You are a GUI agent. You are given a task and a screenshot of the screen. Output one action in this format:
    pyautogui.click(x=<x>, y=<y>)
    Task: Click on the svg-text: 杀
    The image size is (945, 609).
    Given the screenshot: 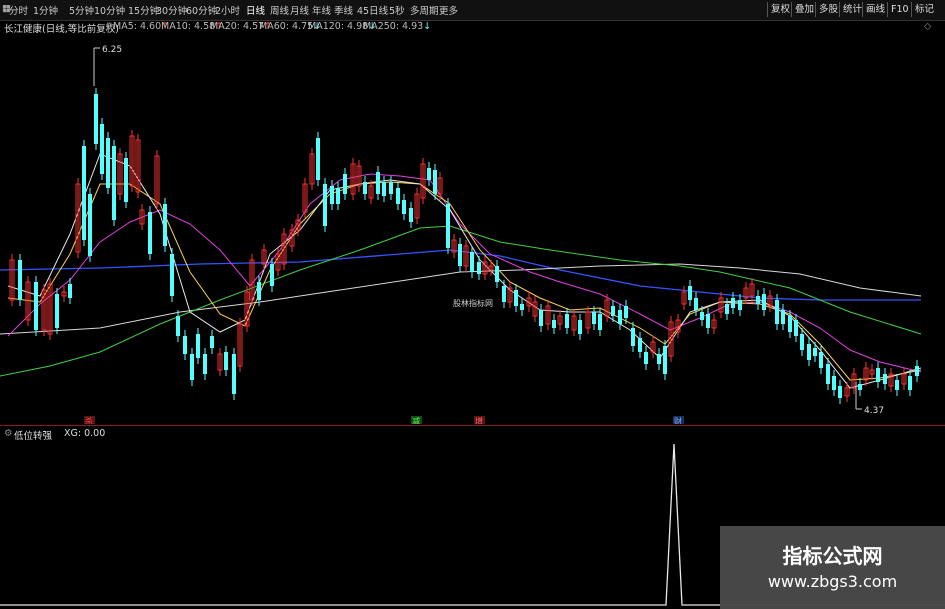 What is the action you would take?
    pyautogui.click(x=89, y=420)
    